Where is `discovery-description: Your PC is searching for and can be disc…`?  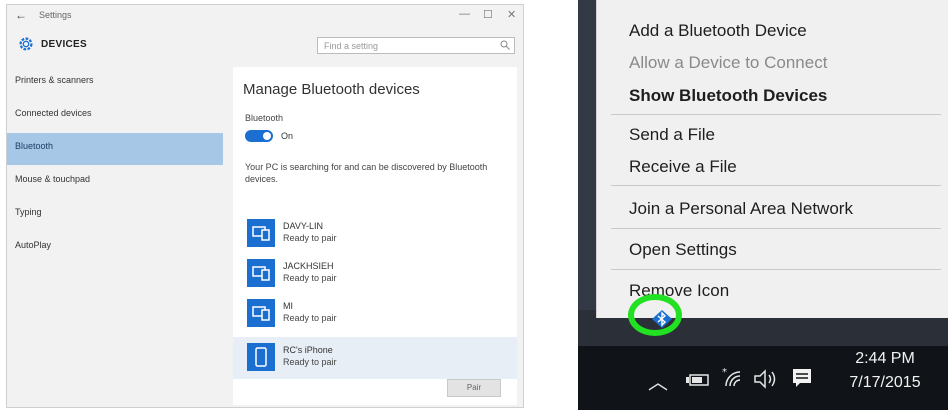
discovery-description: Your PC is searching for and can be disc… is located at coordinates (366, 173).